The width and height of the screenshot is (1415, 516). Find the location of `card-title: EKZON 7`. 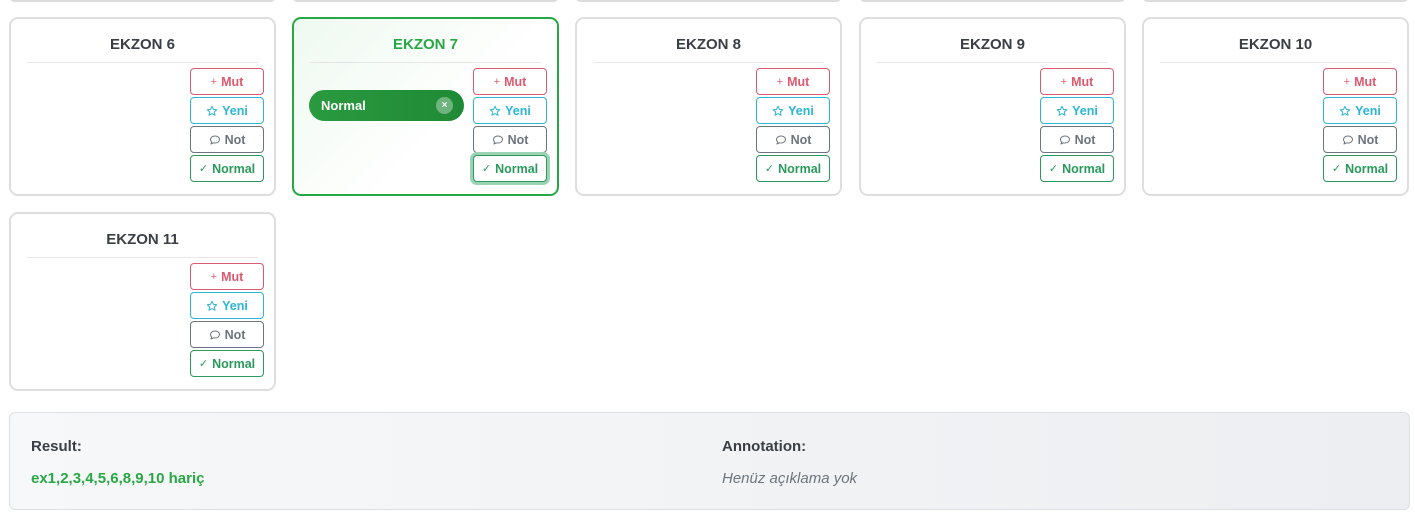

card-title: EKZON 7 is located at coordinates (425, 49).